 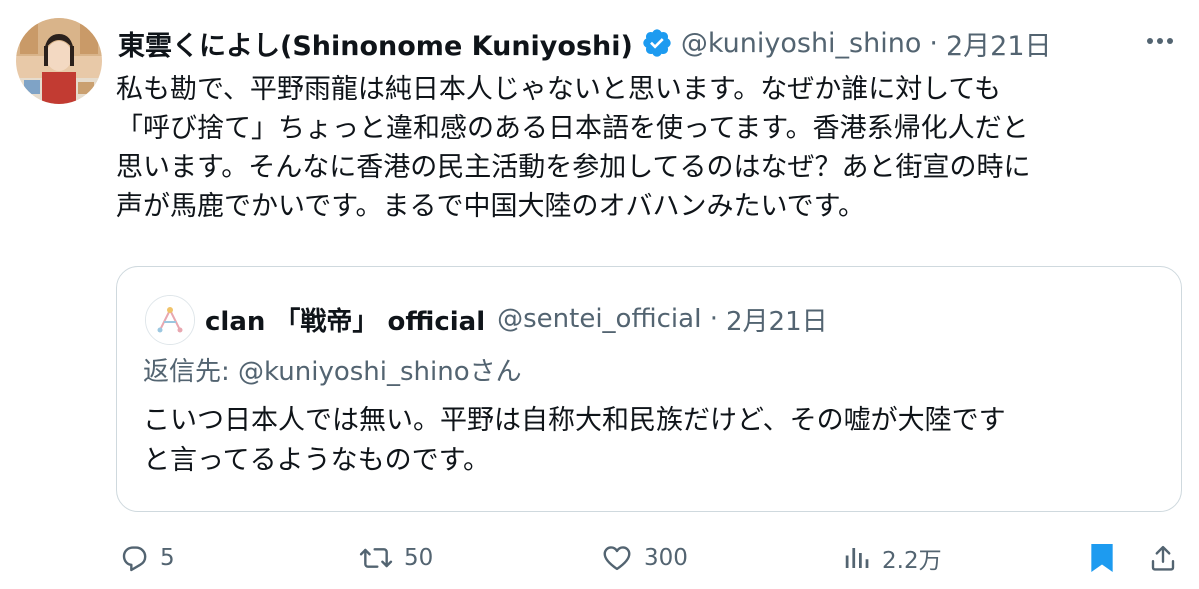 I want to click on views-button: 2.2万, so click(x=892, y=558).